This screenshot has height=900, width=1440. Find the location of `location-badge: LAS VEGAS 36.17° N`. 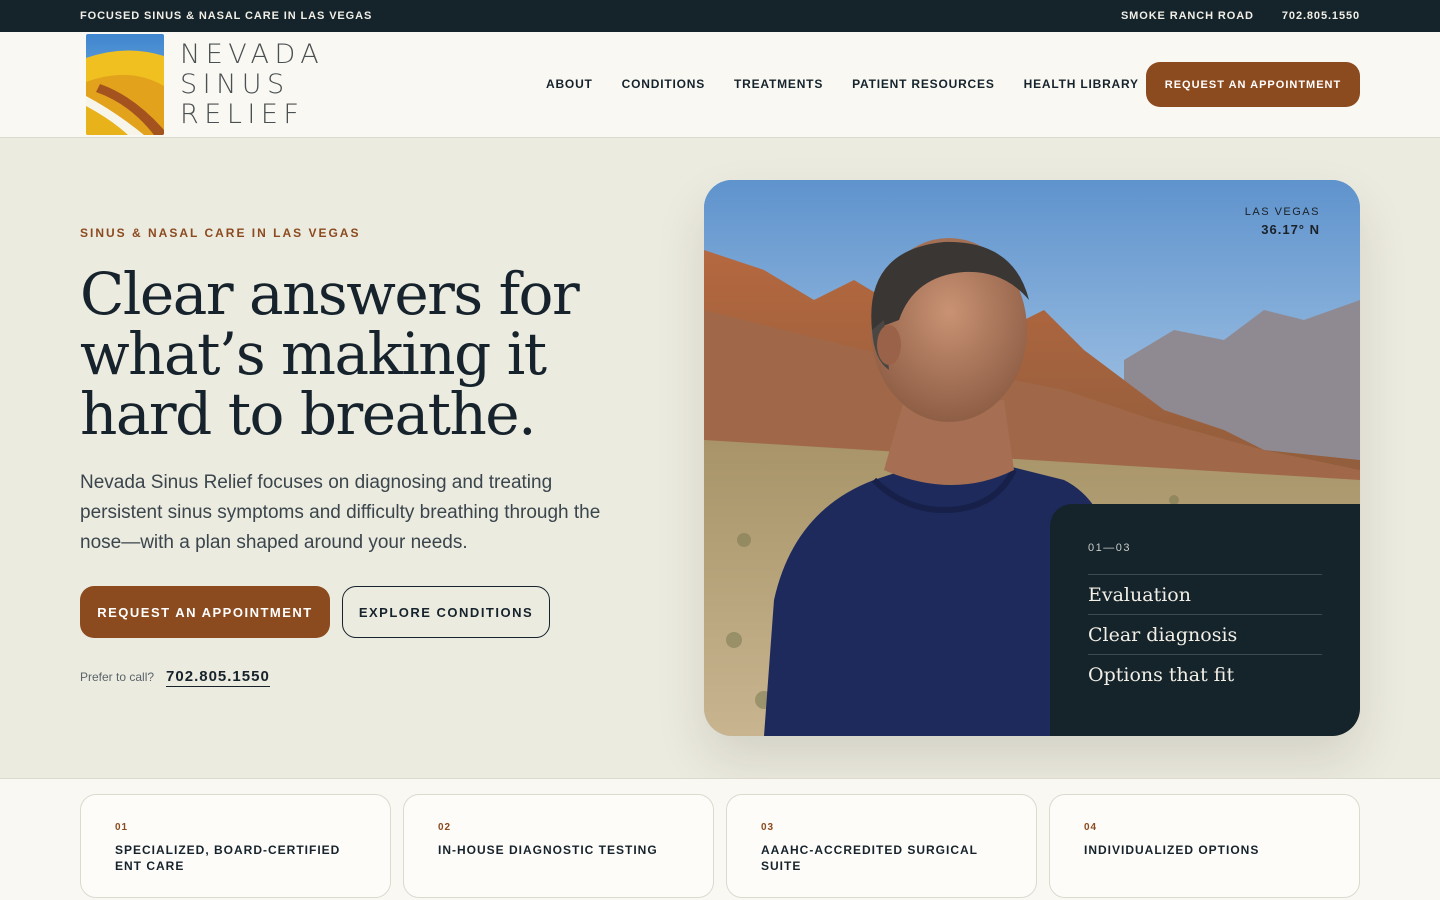

location-badge: LAS VEGAS 36.17° N is located at coordinates (1282, 221).